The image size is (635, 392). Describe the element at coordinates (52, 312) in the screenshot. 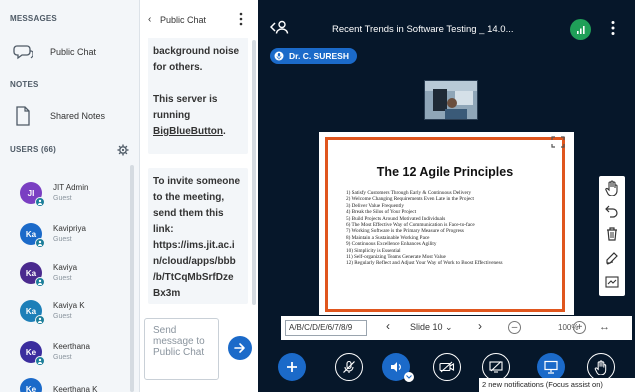

I see `user-list-item: Ka Kaviya K Guest` at that location.